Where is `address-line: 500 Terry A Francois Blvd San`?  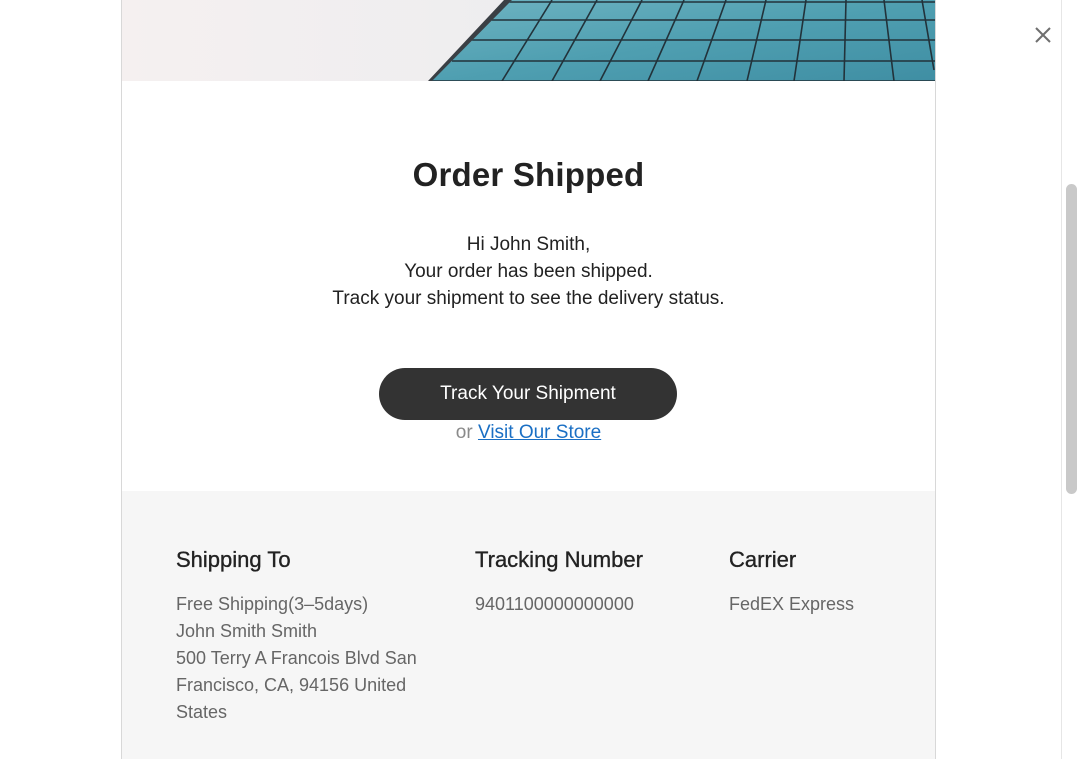 address-line: 500 Terry A Francois Blvd San is located at coordinates (296, 658).